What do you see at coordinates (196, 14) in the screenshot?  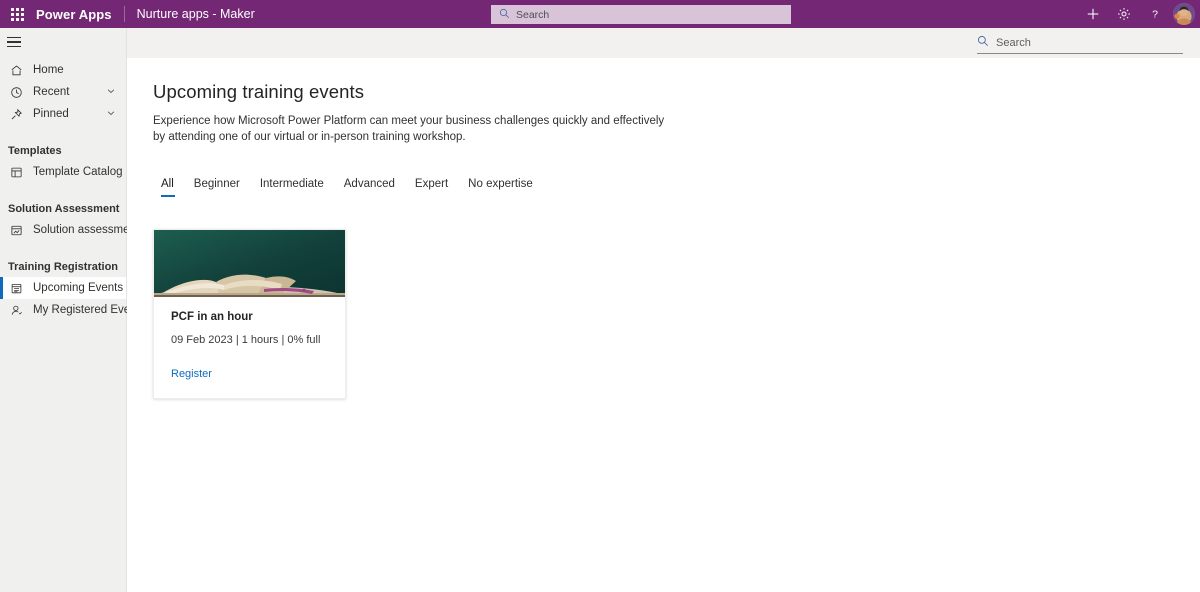 I see `app-title: Nurture apps - Maker` at bounding box center [196, 14].